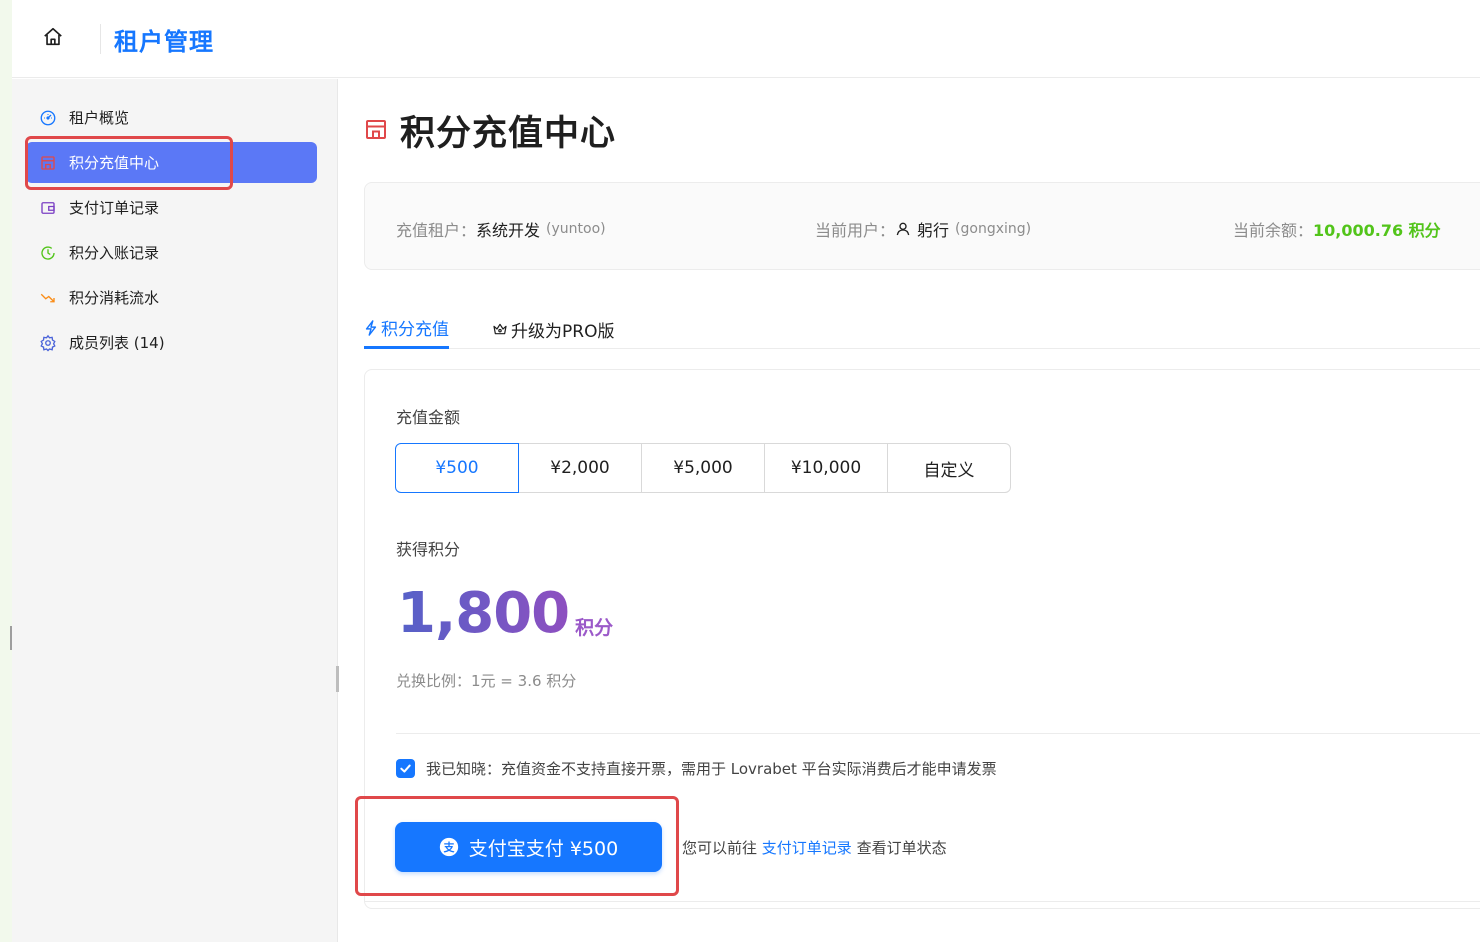 This screenshot has width=1480, height=942. Describe the element at coordinates (483, 613) in the screenshot. I see `points-value: 1,800` at that location.